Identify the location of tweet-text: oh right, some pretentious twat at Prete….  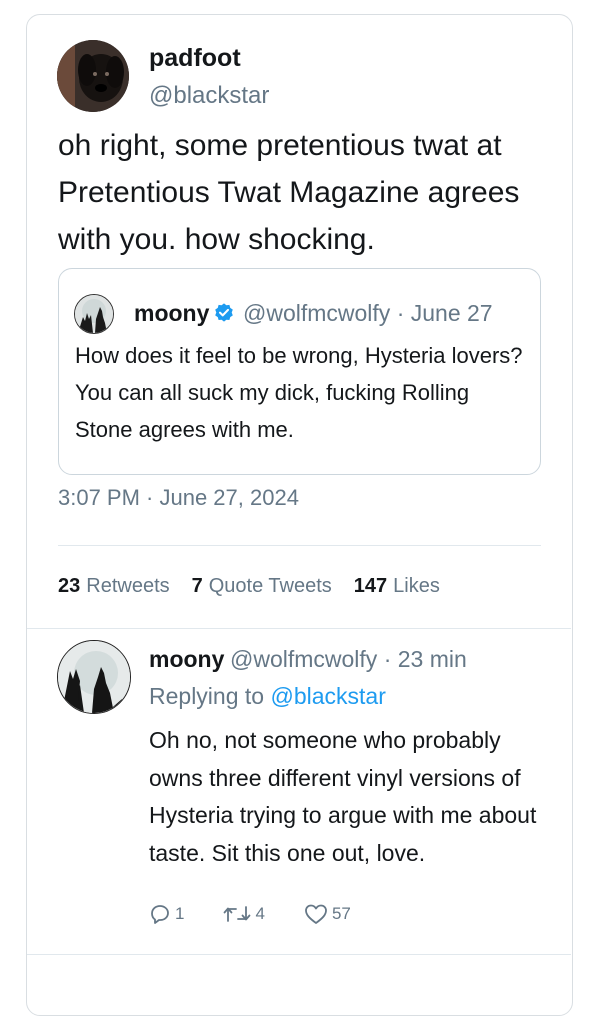
(289, 192).